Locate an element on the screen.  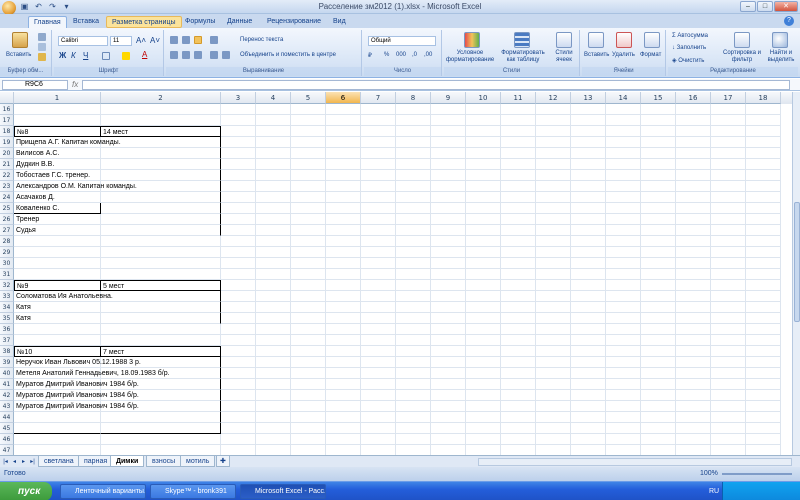
insert-sheet-icon: ✚ is located at coordinates (223, 461).